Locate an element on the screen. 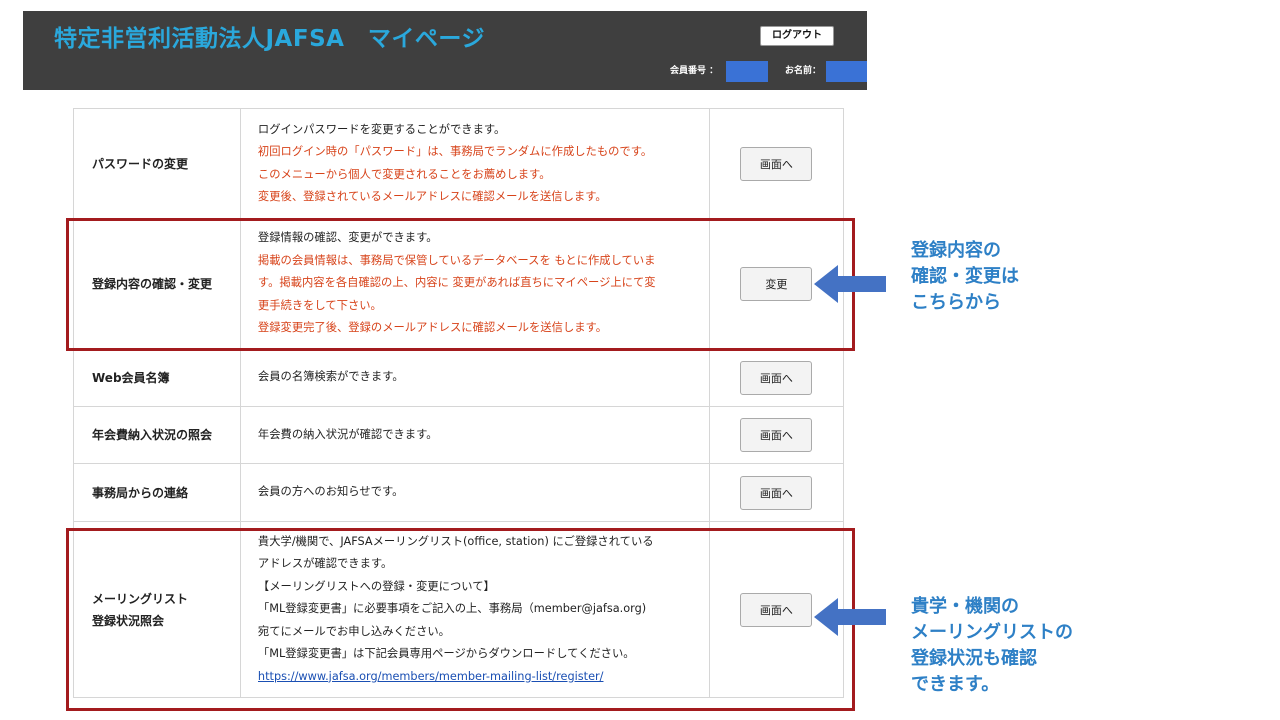 The width and height of the screenshot is (1280, 720). description-text: このメニューから個人で変更されることをお薦めします。 is located at coordinates (404, 174).